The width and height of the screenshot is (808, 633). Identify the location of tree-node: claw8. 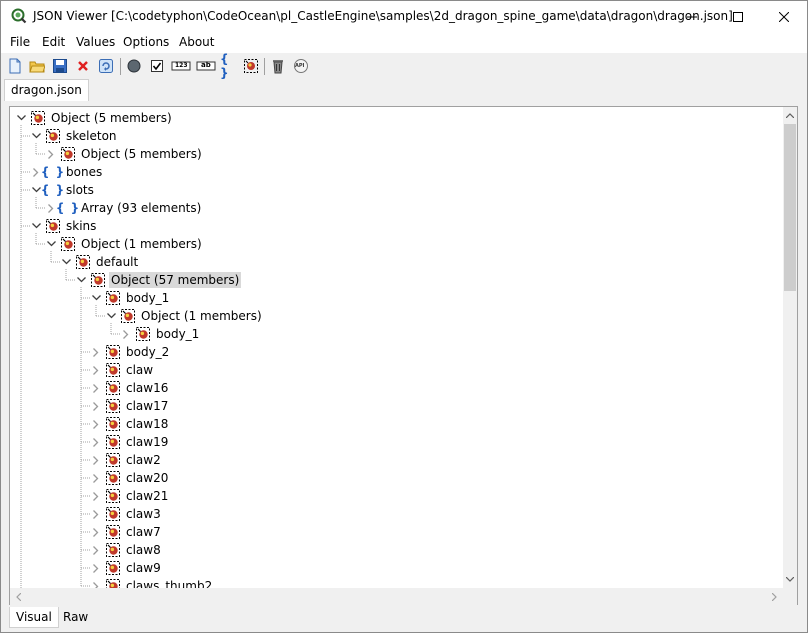
(126, 550).